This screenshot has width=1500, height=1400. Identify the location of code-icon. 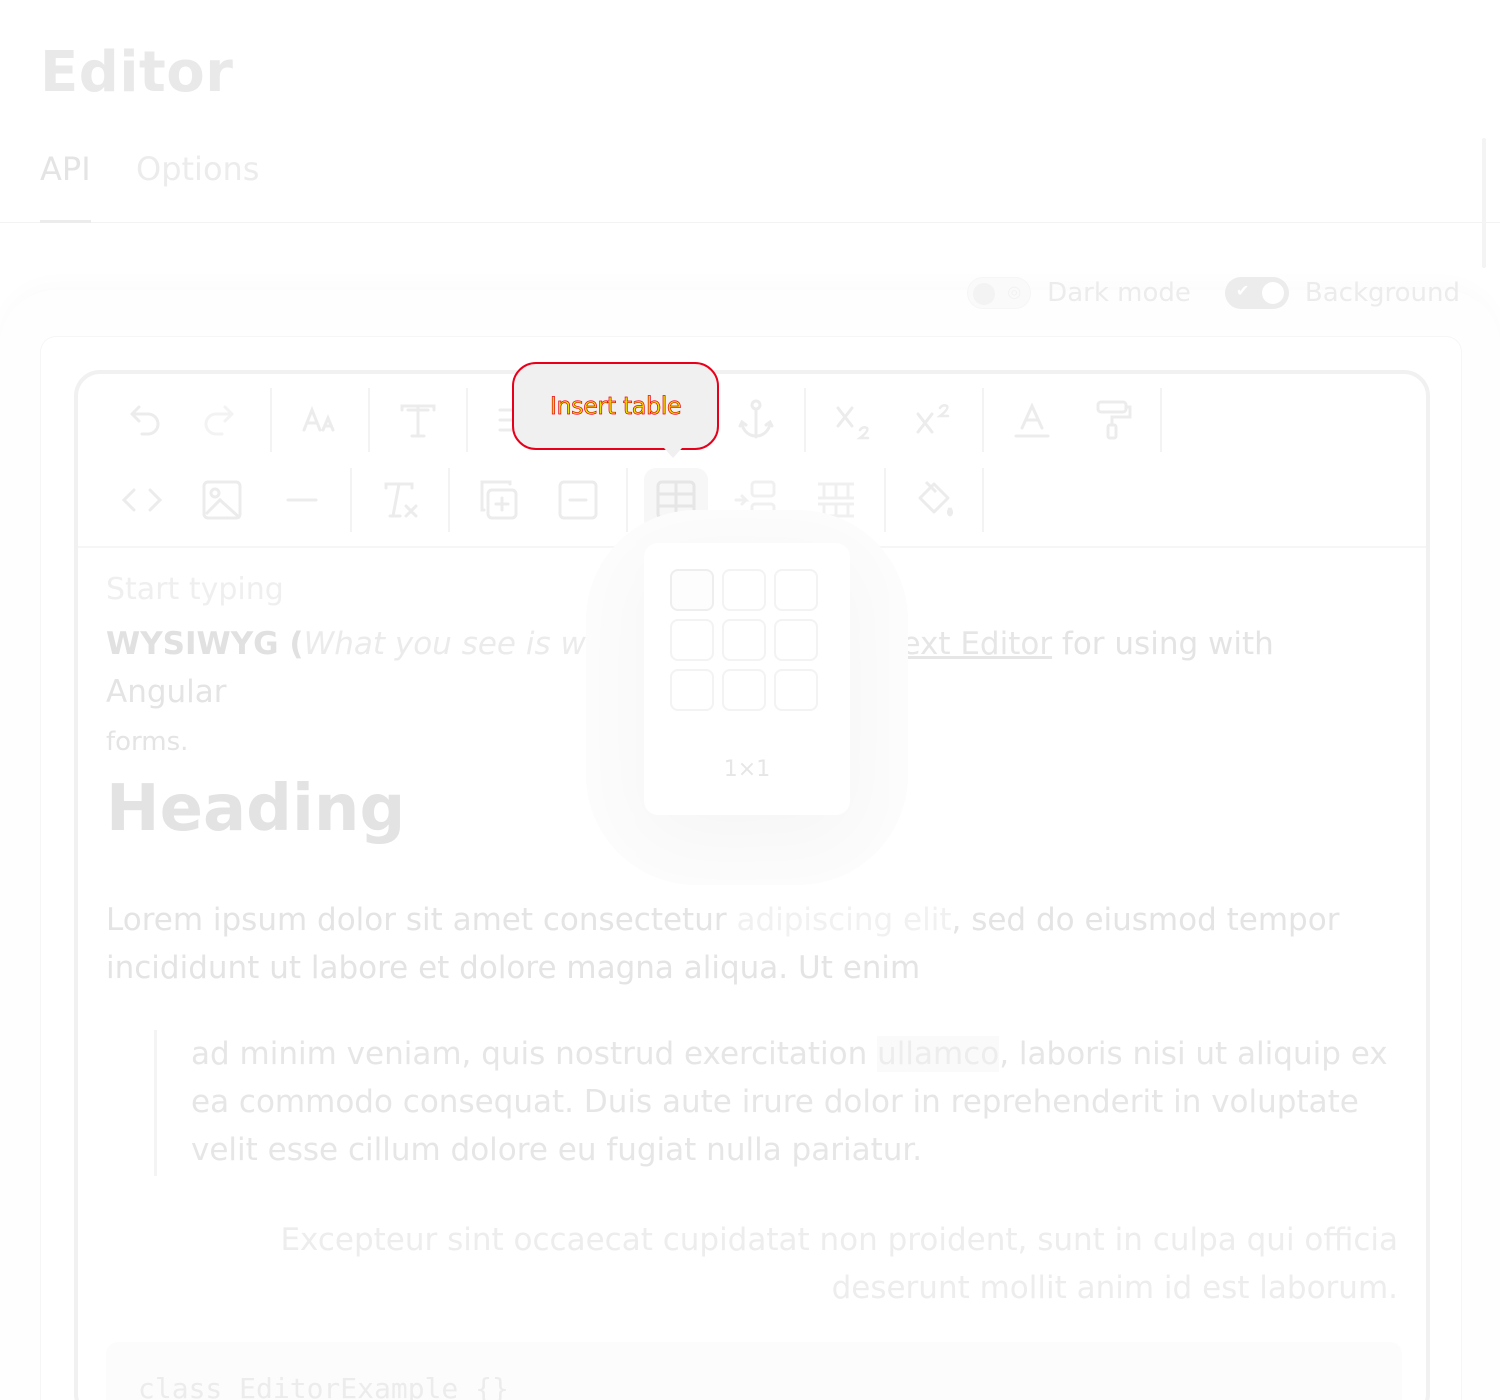
(142, 500).